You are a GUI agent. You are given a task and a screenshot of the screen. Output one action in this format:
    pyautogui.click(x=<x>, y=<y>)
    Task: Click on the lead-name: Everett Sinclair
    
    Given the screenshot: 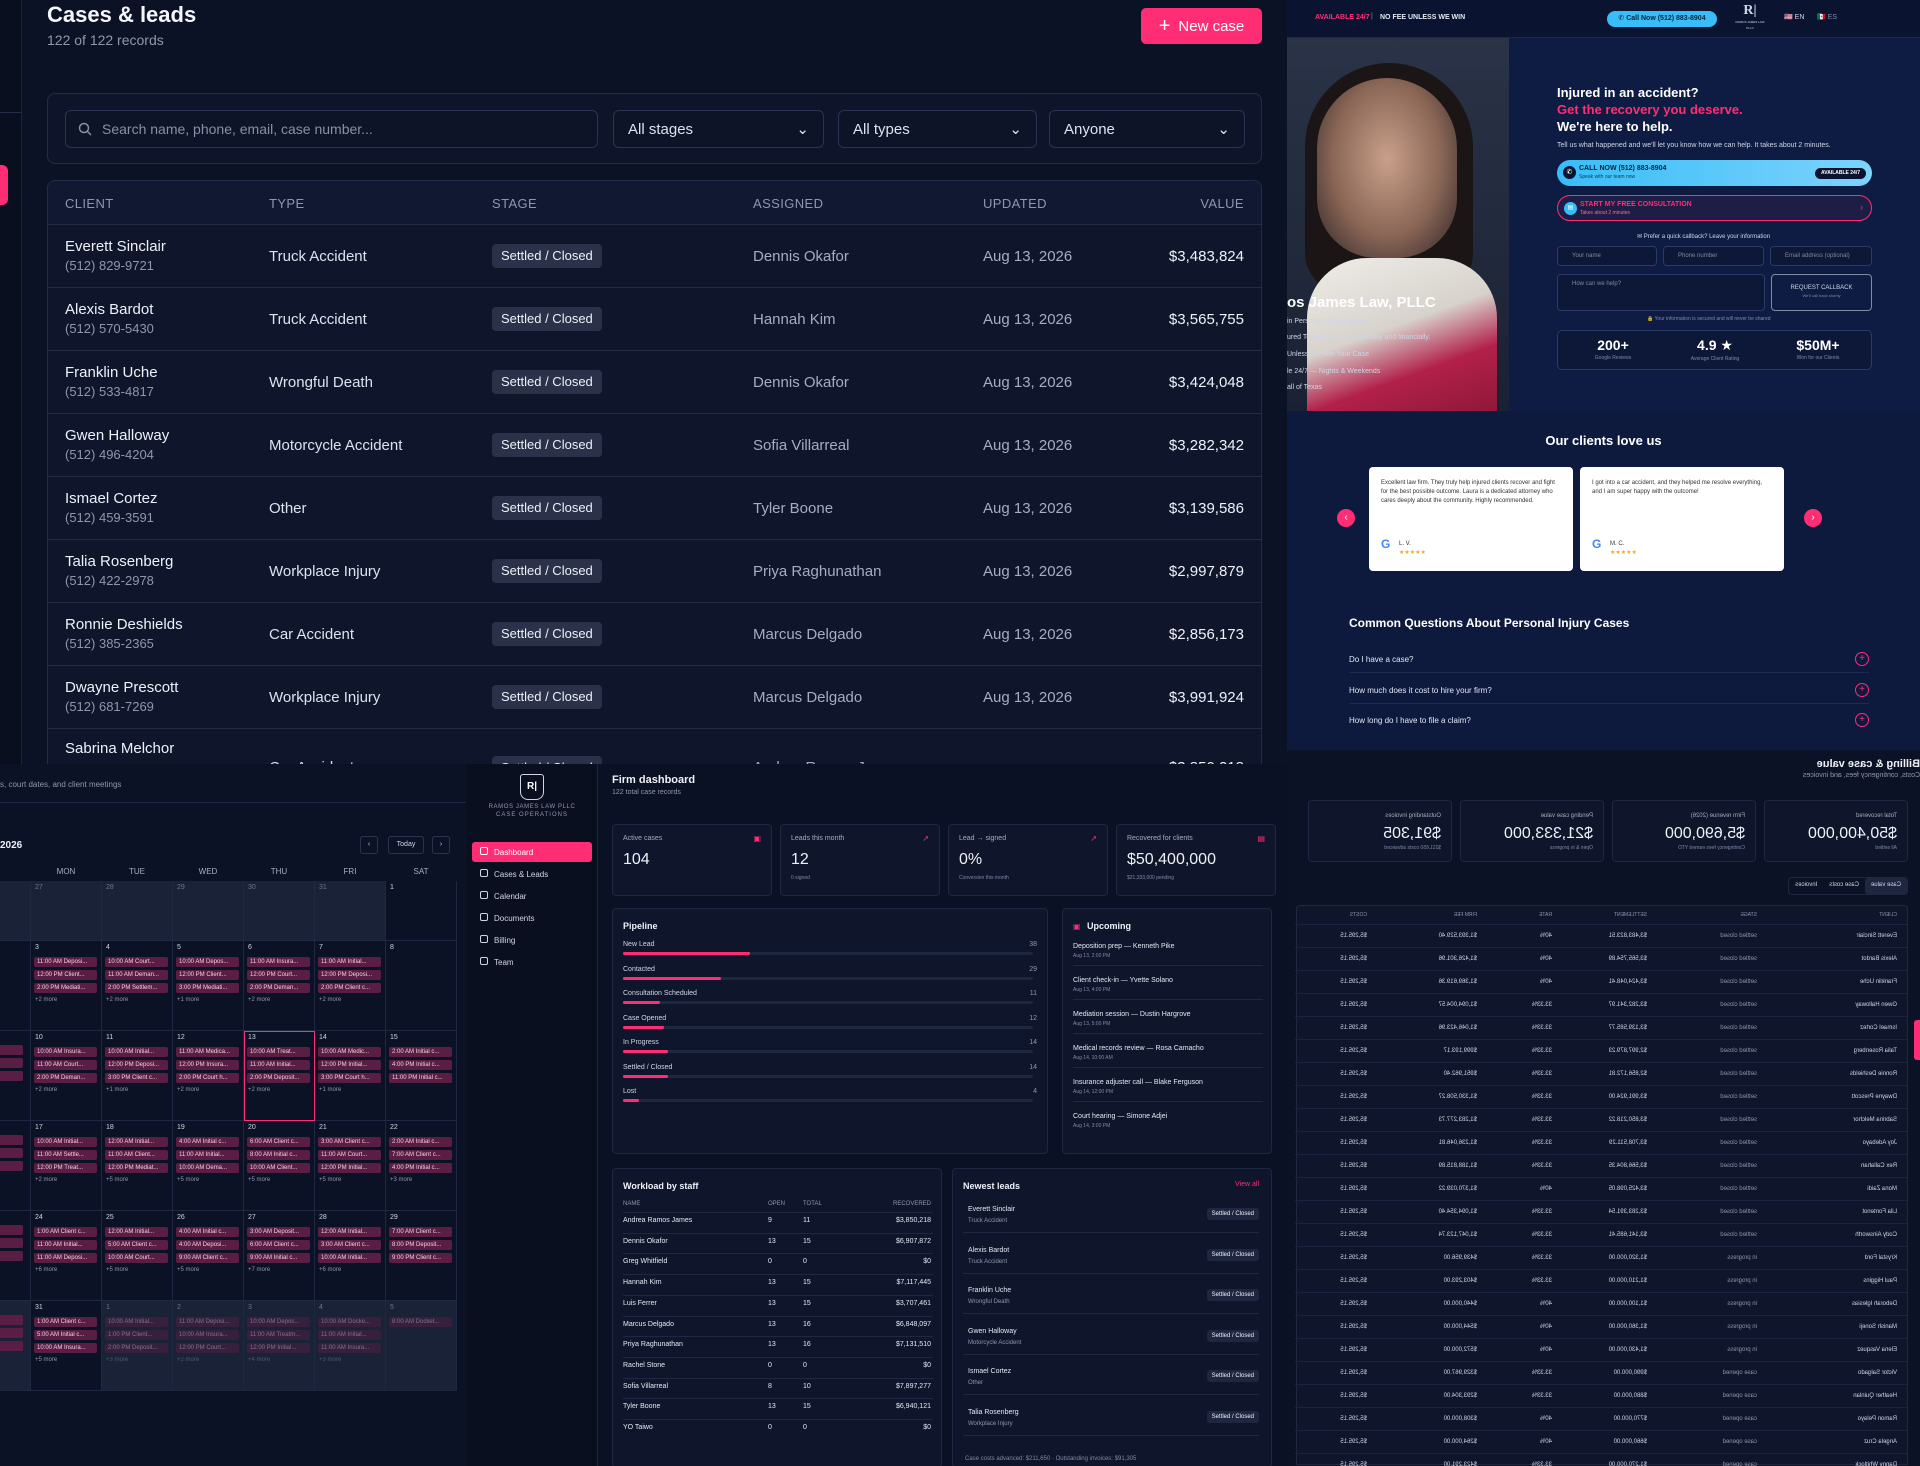 What is the action you would take?
    pyautogui.click(x=991, y=1209)
    